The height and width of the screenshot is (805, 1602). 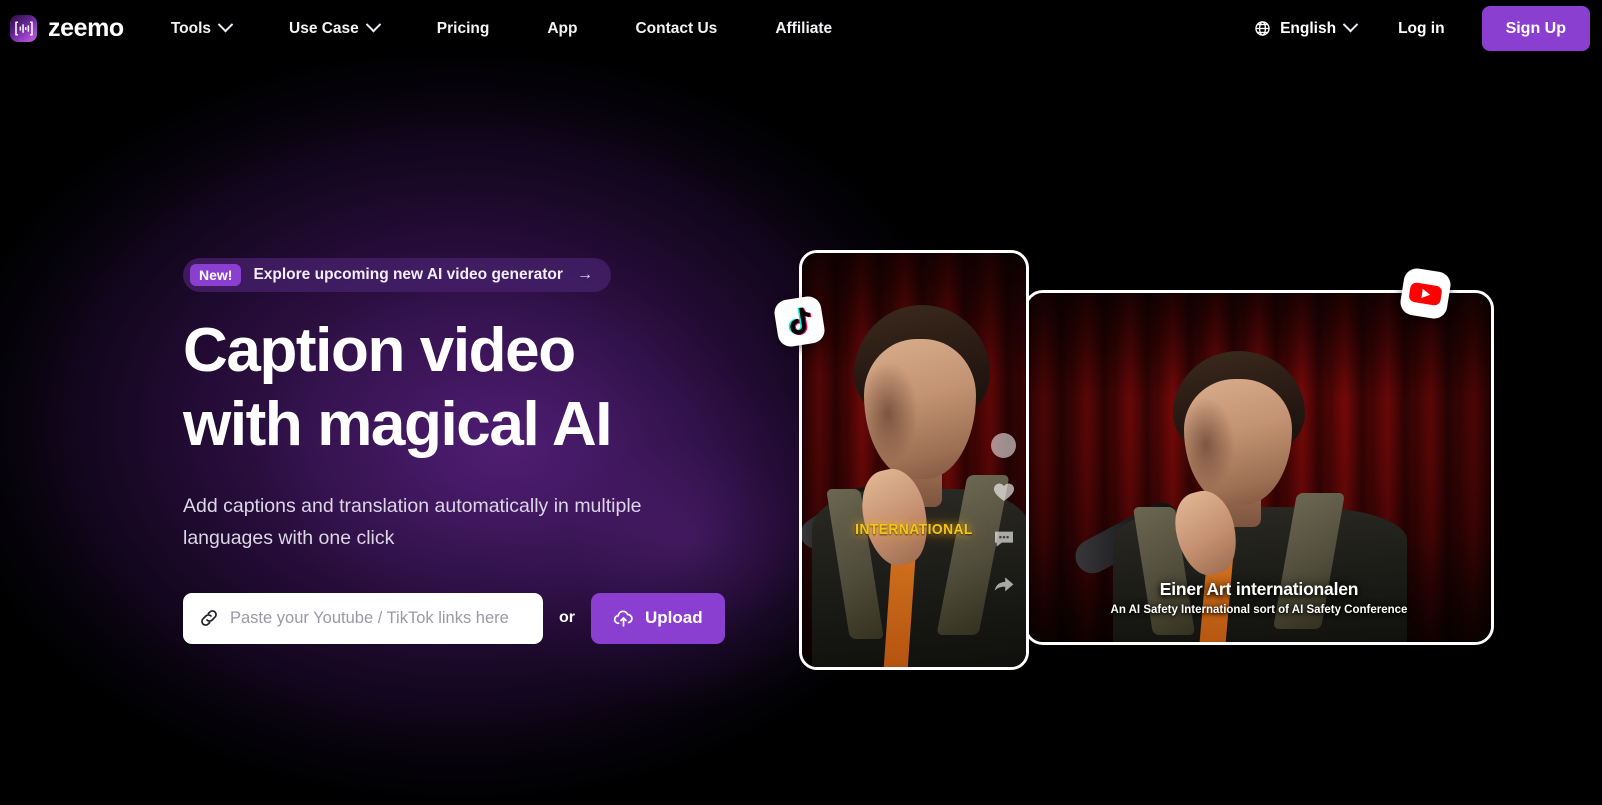 I want to click on tiktok-social-rail, so click(x=1003, y=514).